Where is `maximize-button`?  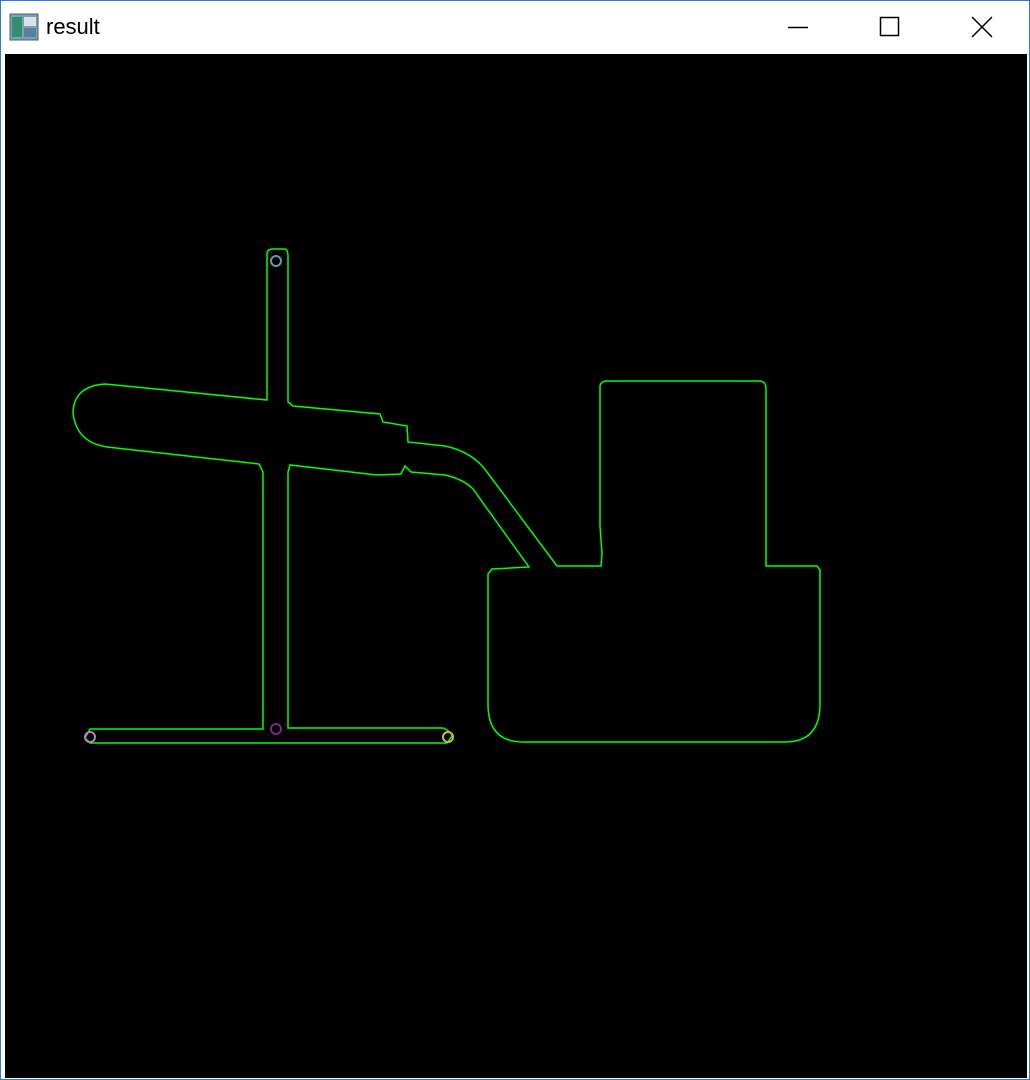 maximize-button is located at coordinates (890, 27).